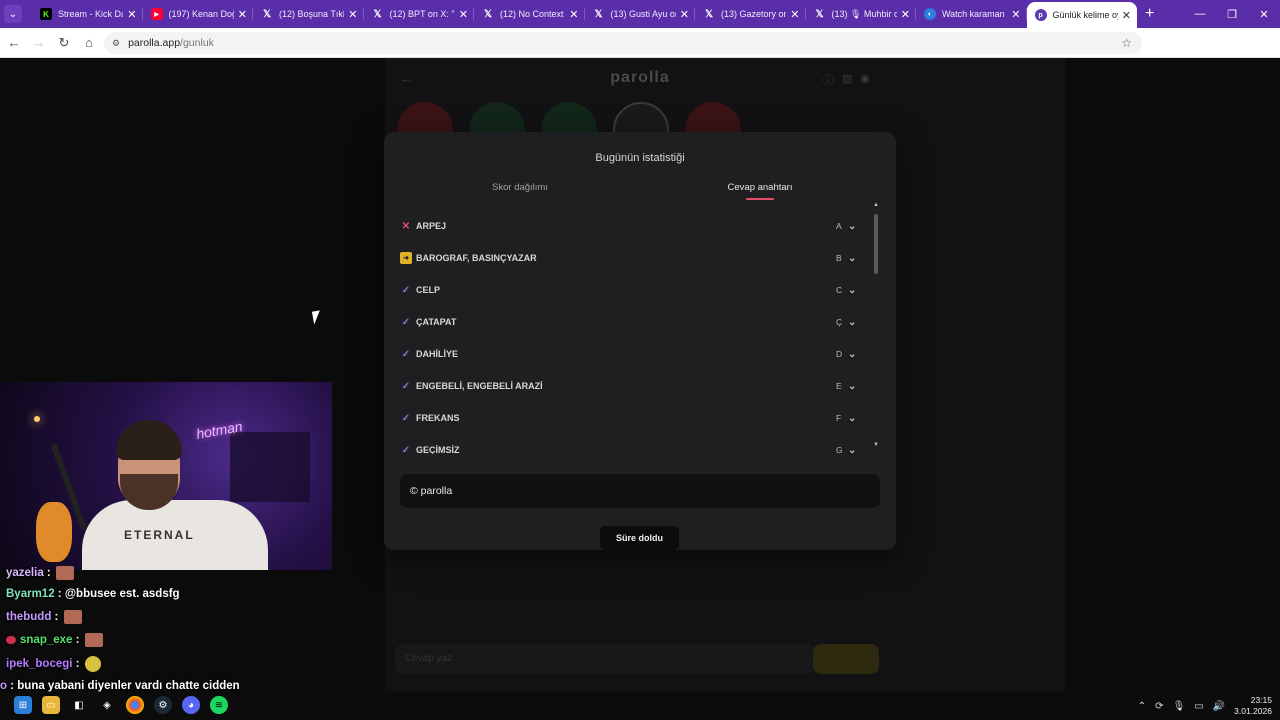 Image resolution: width=1280 pixels, height=720 pixels. What do you see at coordinates (1149, 14) in the screenshot?
I see `new-tab-button: +` at bounding box center [1149, 14].